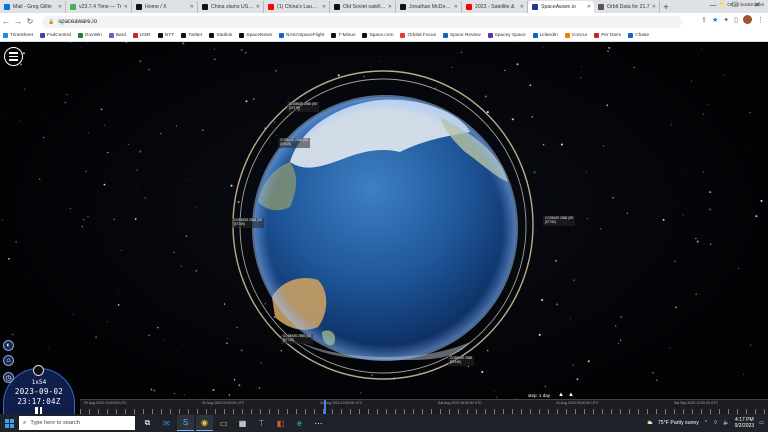 The width and height of the screenshot is (768, 432). Describe the element at coordinates (9, 423) in the screenshot. I see `start-button` at that location.